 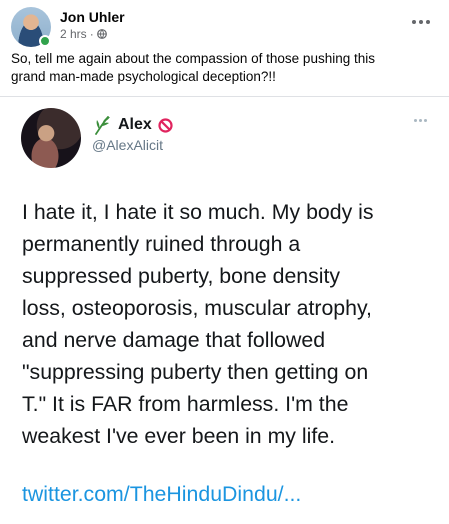 What do you see at coordinates (92, 17) in the screenshot?
I see `author-name: Jon Uhler` at bounding box center [92, 17].